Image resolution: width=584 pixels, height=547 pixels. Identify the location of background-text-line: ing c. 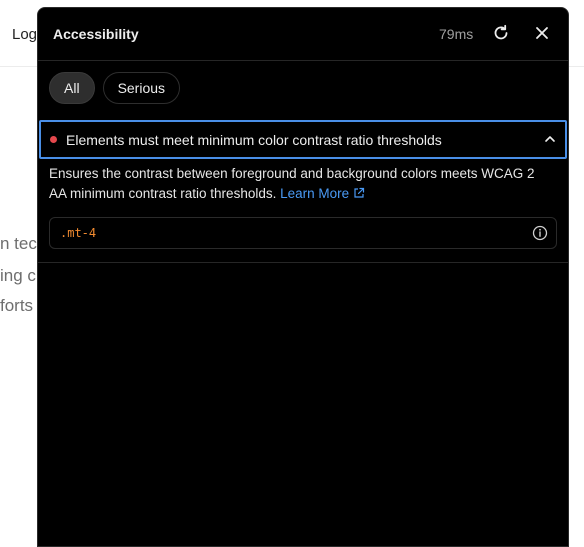
(18, 275).